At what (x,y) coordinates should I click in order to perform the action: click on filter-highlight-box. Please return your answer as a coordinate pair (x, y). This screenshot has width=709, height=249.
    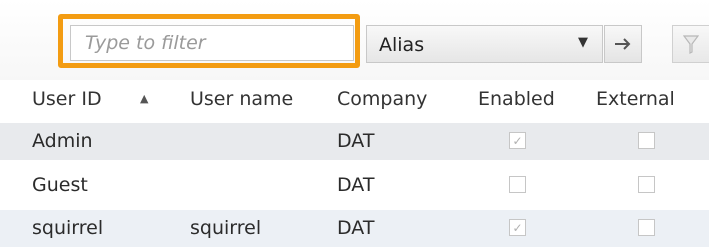
    Looking at the image, I should click on (209, 41).